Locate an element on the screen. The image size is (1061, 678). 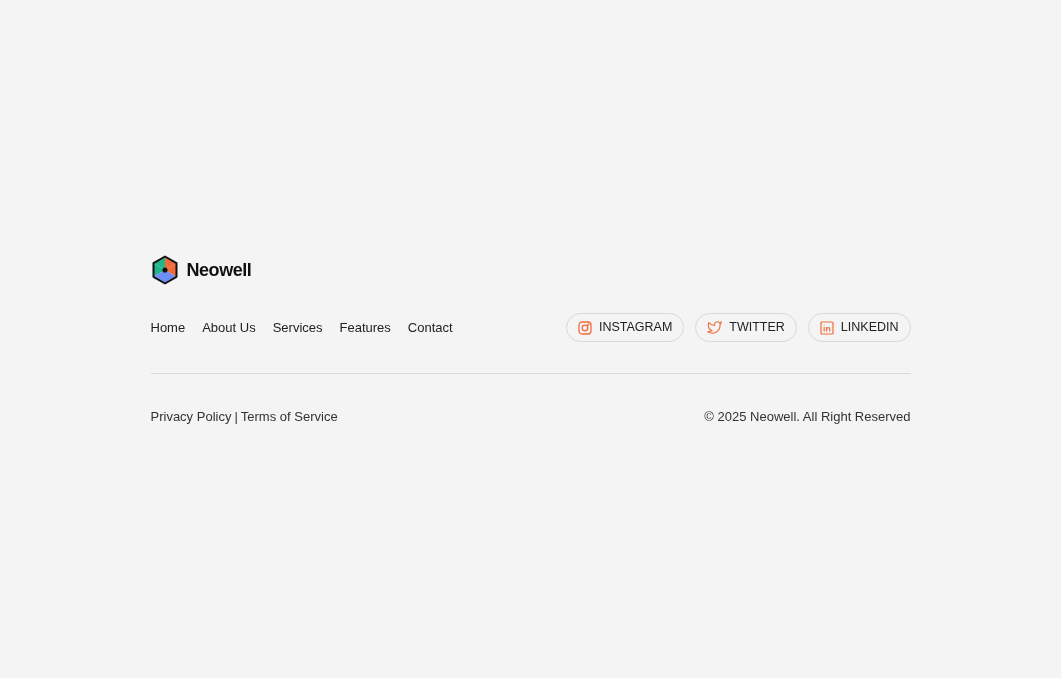
nav-link: Services is located at coordinates (297, 327).